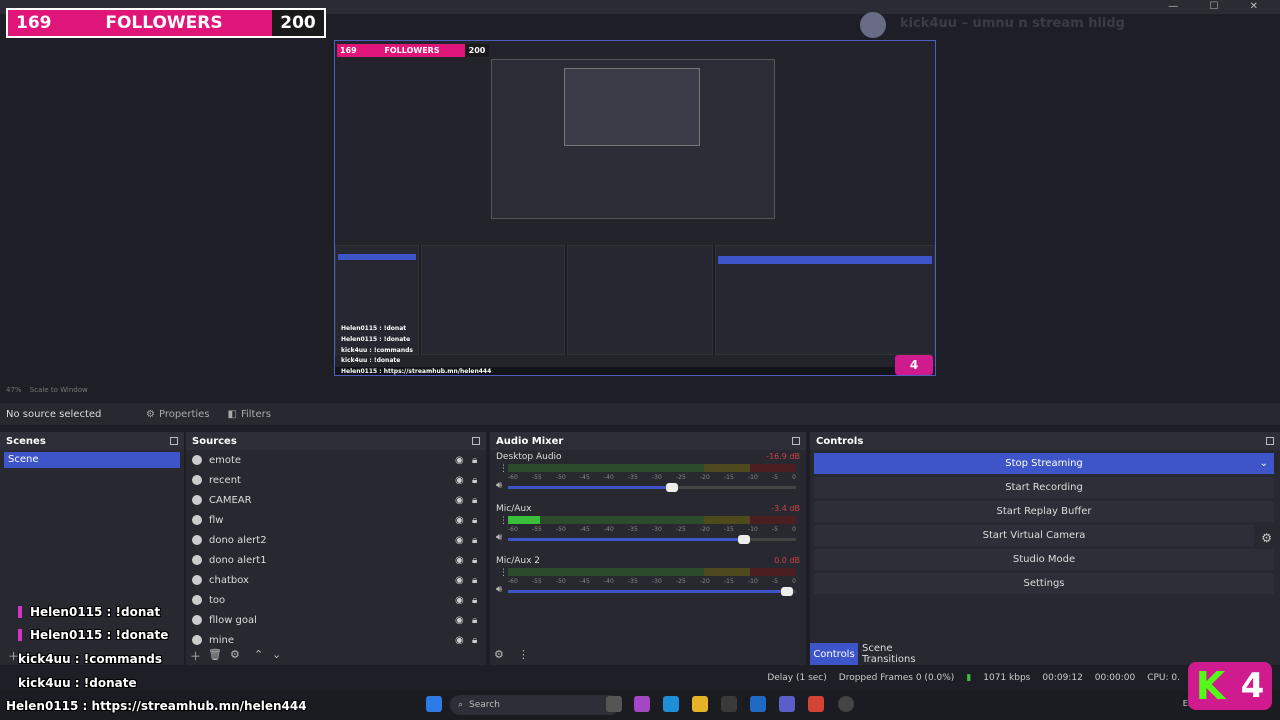 Image resolution: width=1280 pixels, height=720 pixels. I want to click on file-explorer-icon, so click(700, 704).